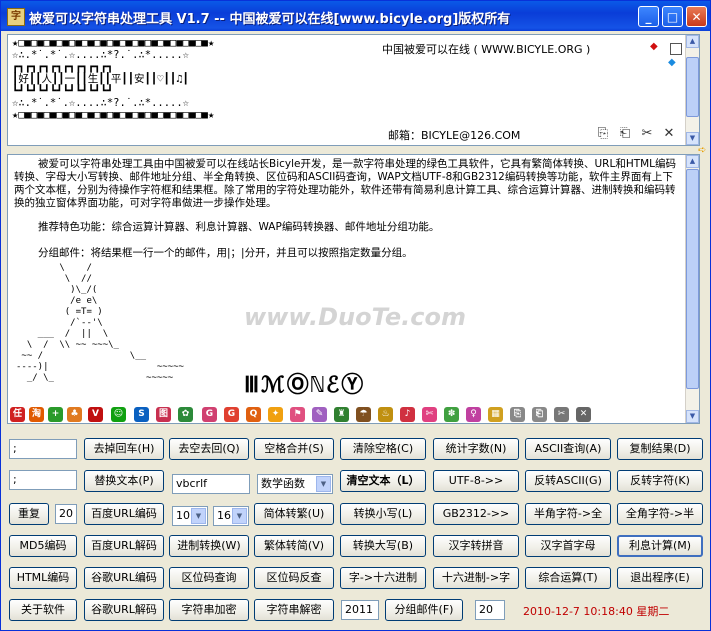  I want to click on replace-text-button: 替换文本(P), so click(124, 481).